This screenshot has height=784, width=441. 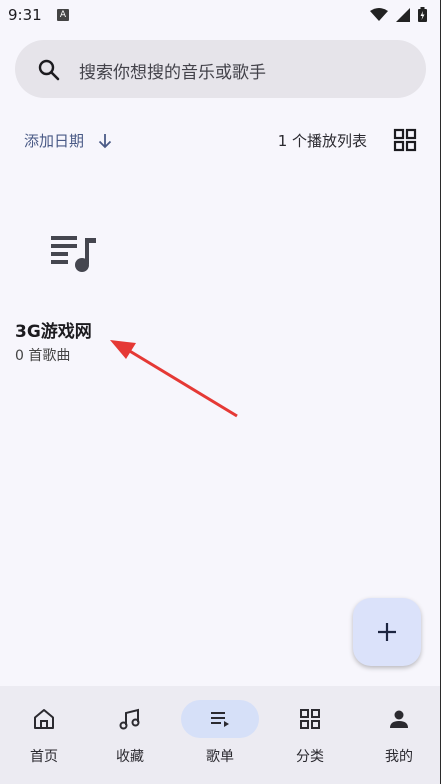 I want to click on nav-label-playlists: 歌单, so click(x=220, y=757).